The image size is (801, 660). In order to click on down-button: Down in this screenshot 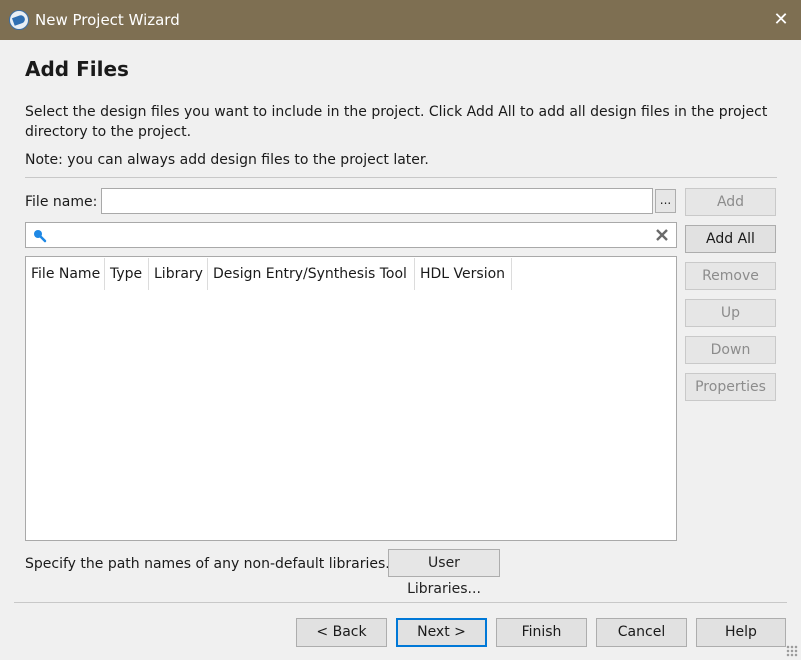, I will do `click(730, 350)`.